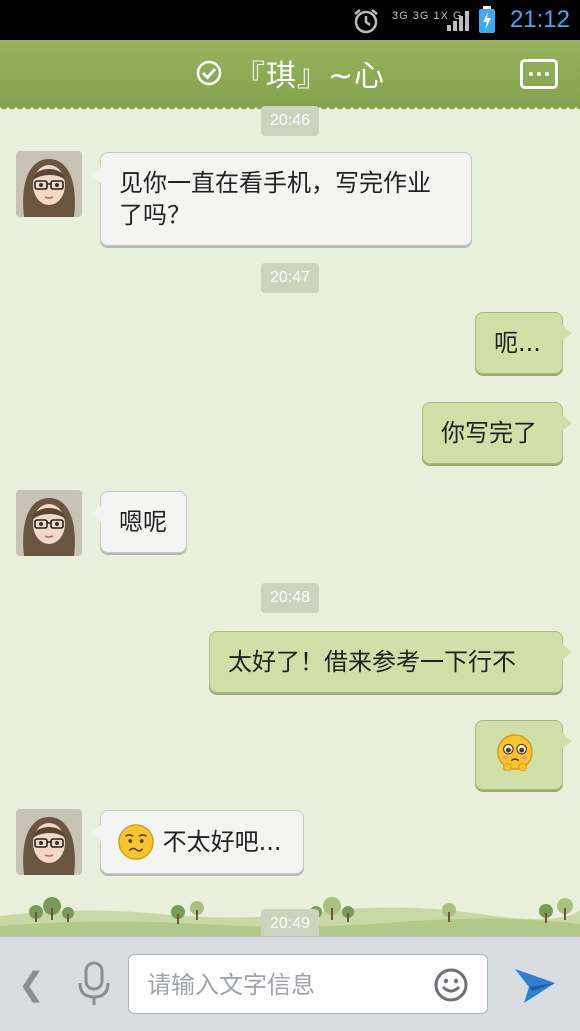 The image size is (580, 1031). Describe the element at coordinates (31, 984) in the screenshot. I see `collapse-chevron-icon: ❮` at that location.